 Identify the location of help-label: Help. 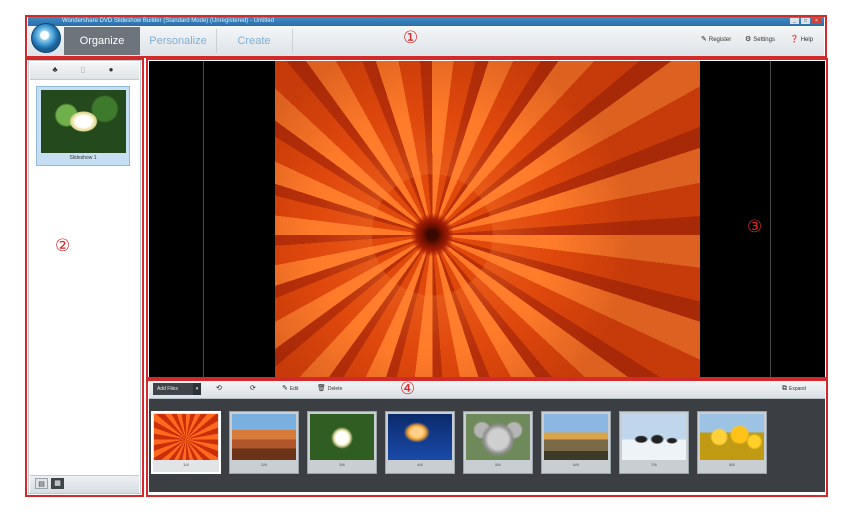
(807, 40).